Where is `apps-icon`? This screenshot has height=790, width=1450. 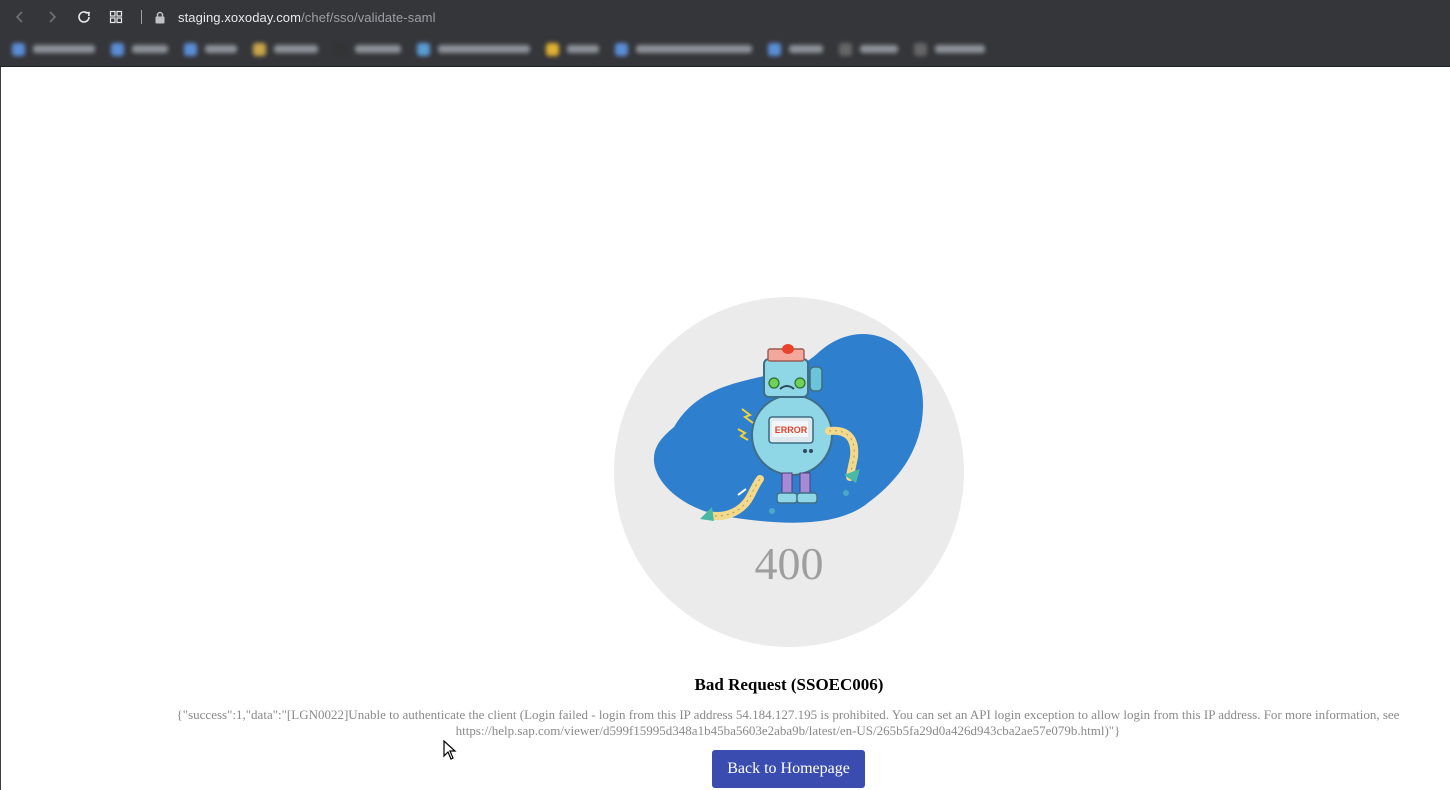 apps-icon is located at coordinates (116, 17).